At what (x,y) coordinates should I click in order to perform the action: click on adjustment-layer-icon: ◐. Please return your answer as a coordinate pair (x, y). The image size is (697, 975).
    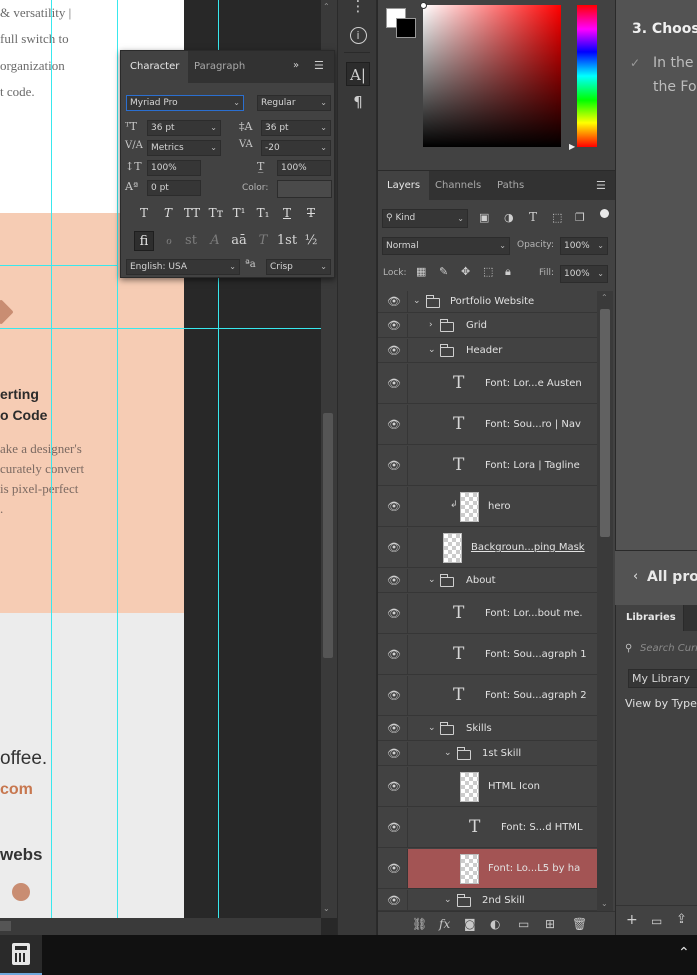
    Looking at the image, I should click on (495, 924).